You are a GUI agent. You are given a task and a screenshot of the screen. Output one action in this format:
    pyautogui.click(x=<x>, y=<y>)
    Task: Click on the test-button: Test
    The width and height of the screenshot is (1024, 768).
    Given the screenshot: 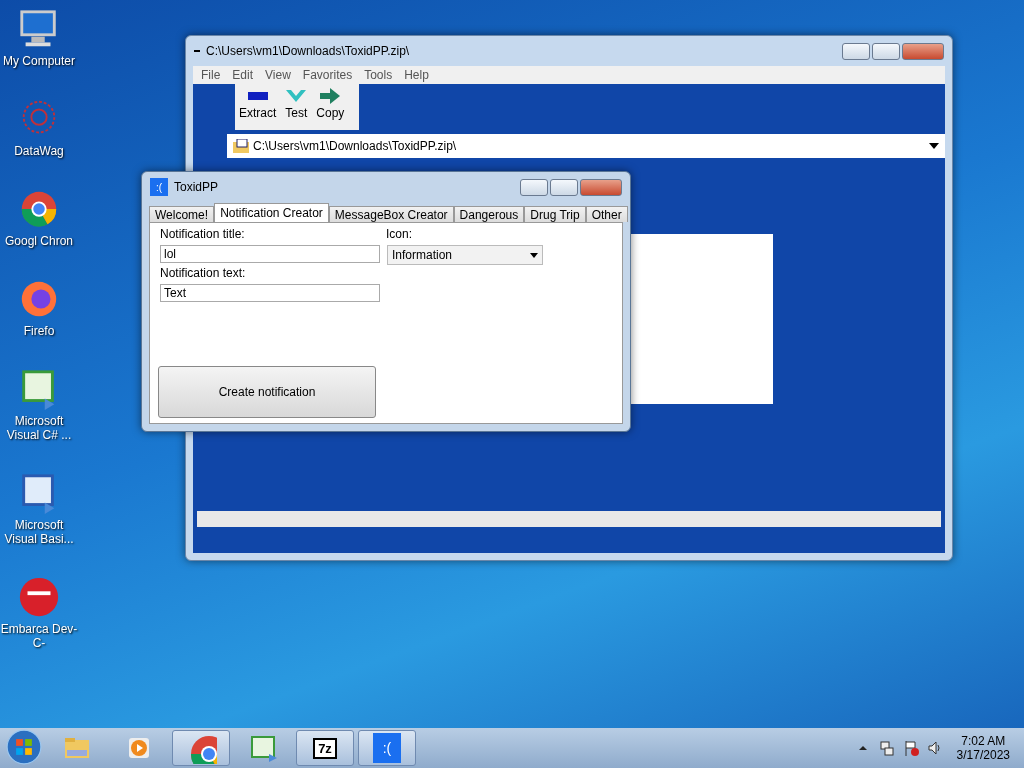 What is the action you would take?
    pyautogui.click(x=296, y=107)
    